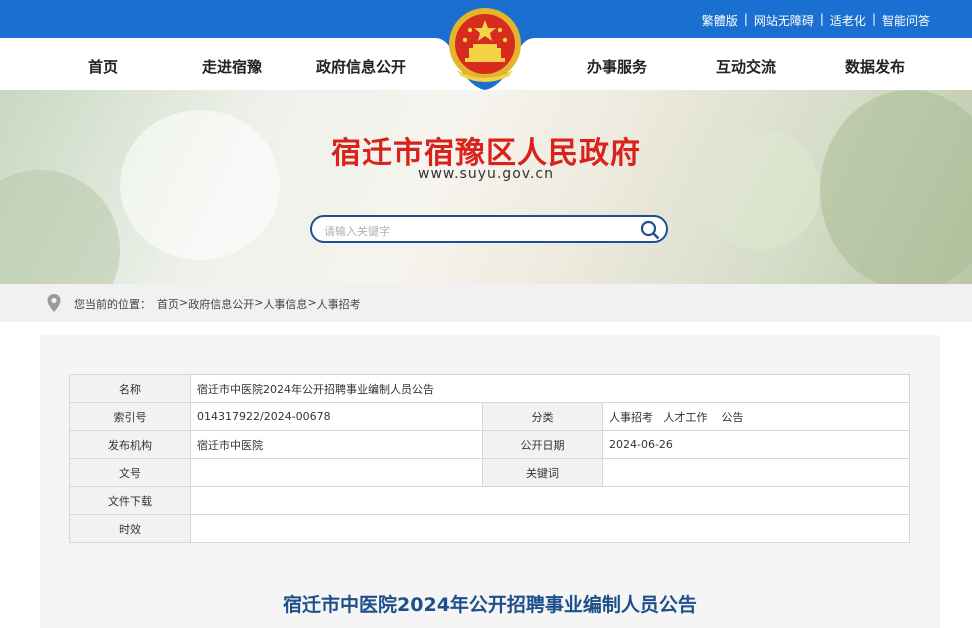  What do you see at coordinates (130, 416) in the screenshot?
I see `meta-index-label: 索引号` at bounding box center [130, 416].